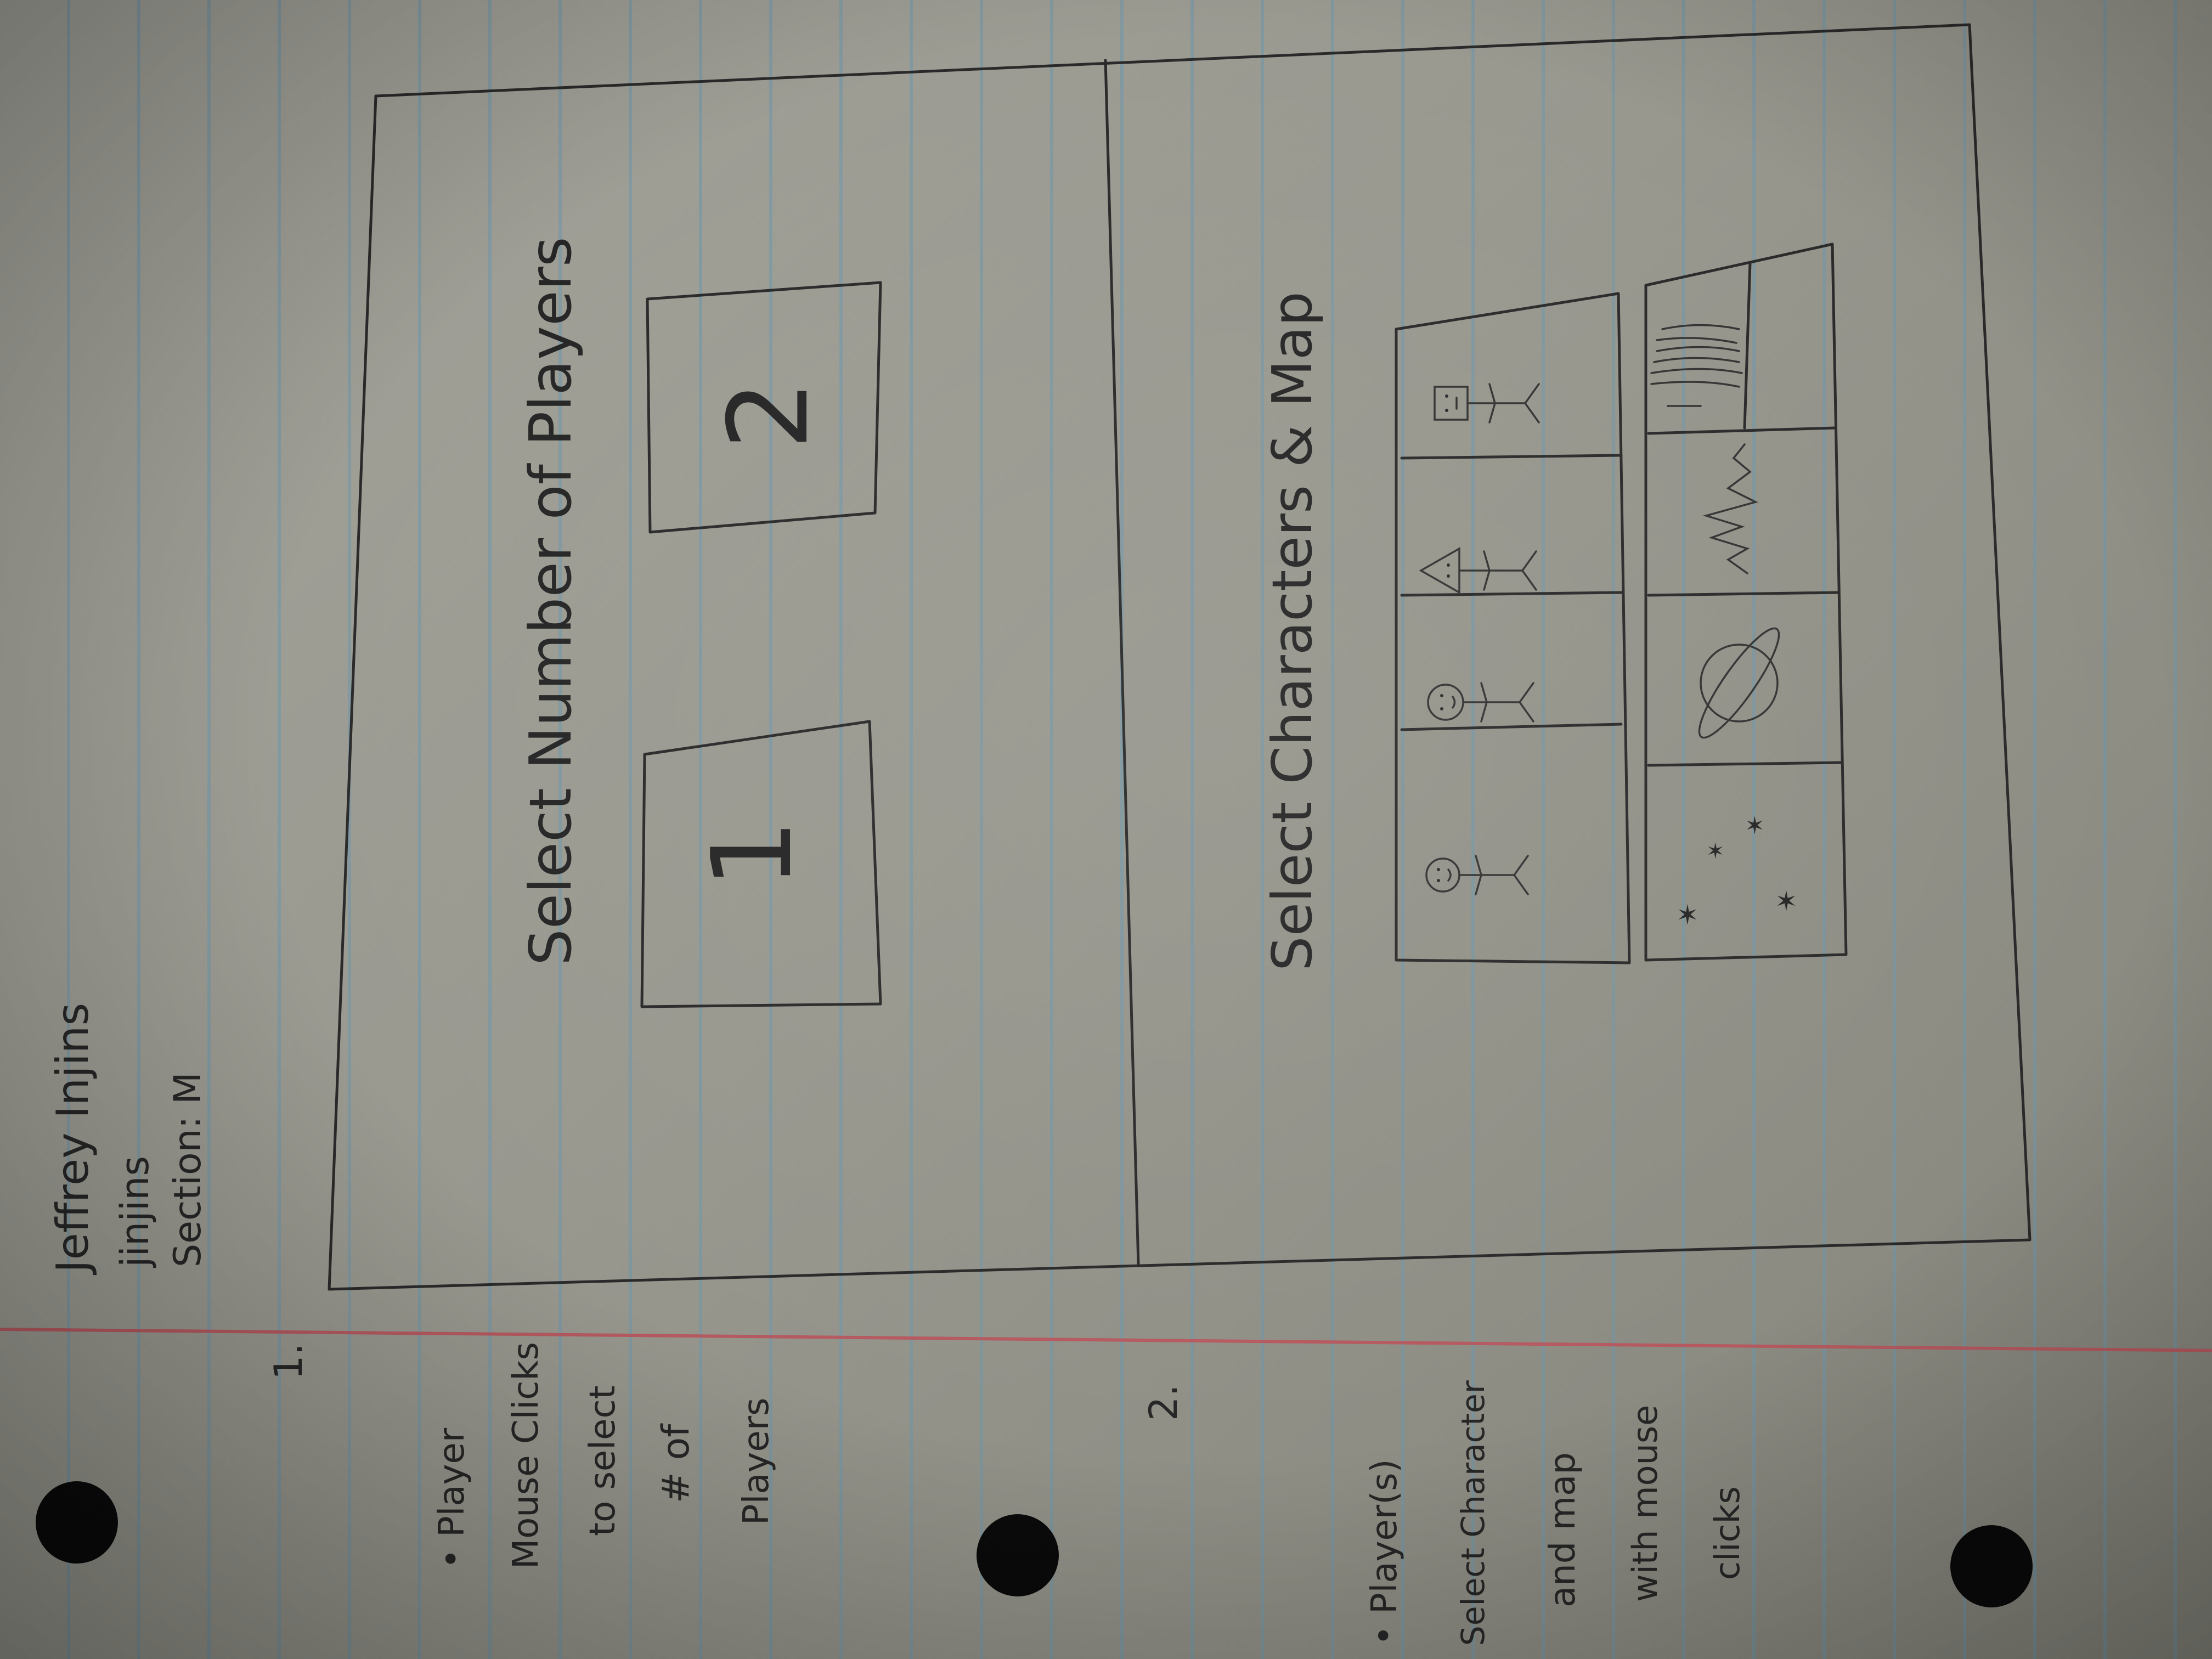 The height and width of the screenshot is (1659, 2212). I want to click on screen1-title: Select Number of Players, so click(550, 601).